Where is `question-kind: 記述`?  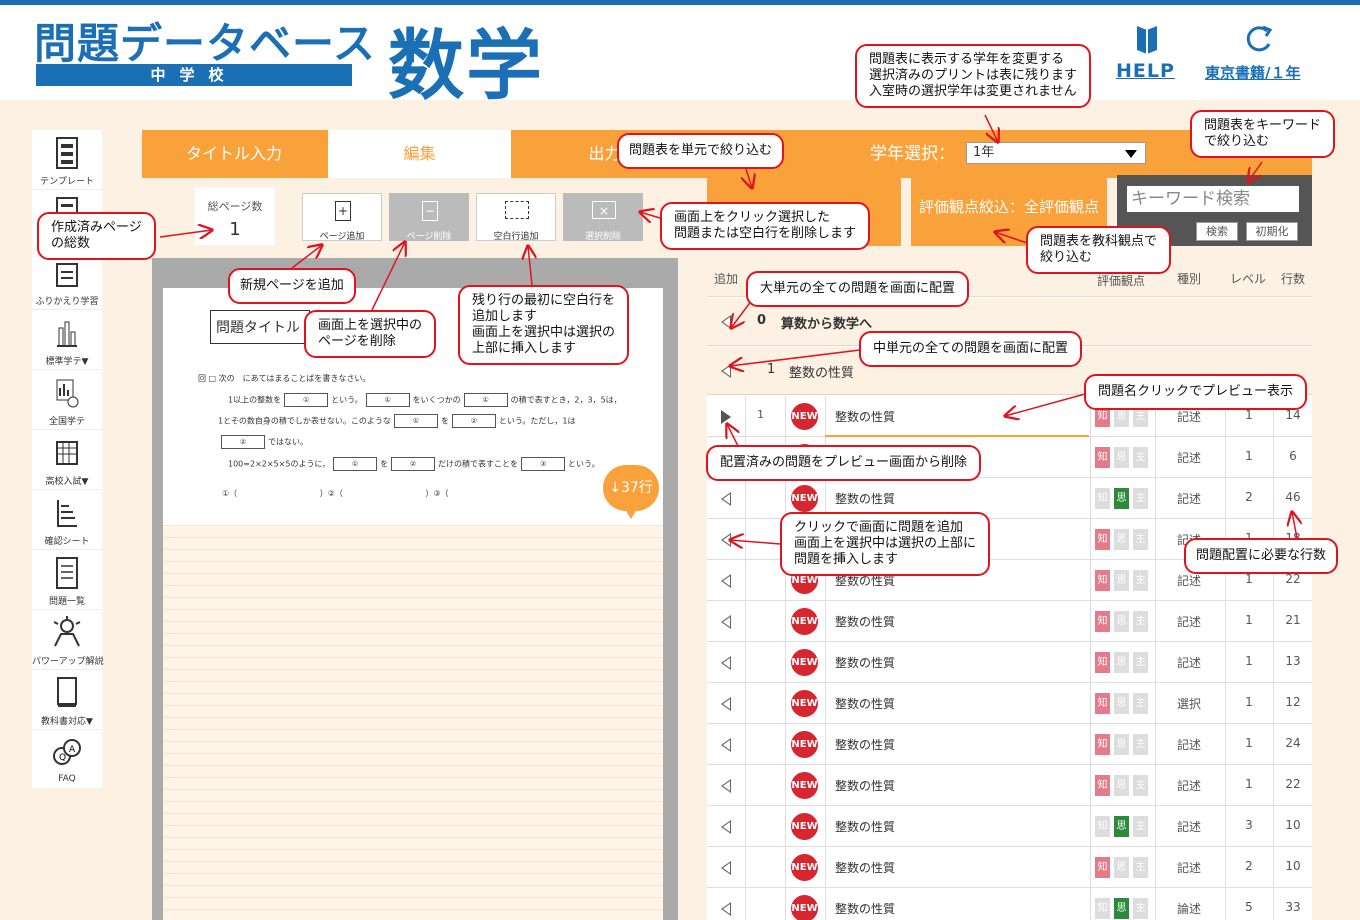
question-kind: 記述 is located at coordinates (1189, 458).